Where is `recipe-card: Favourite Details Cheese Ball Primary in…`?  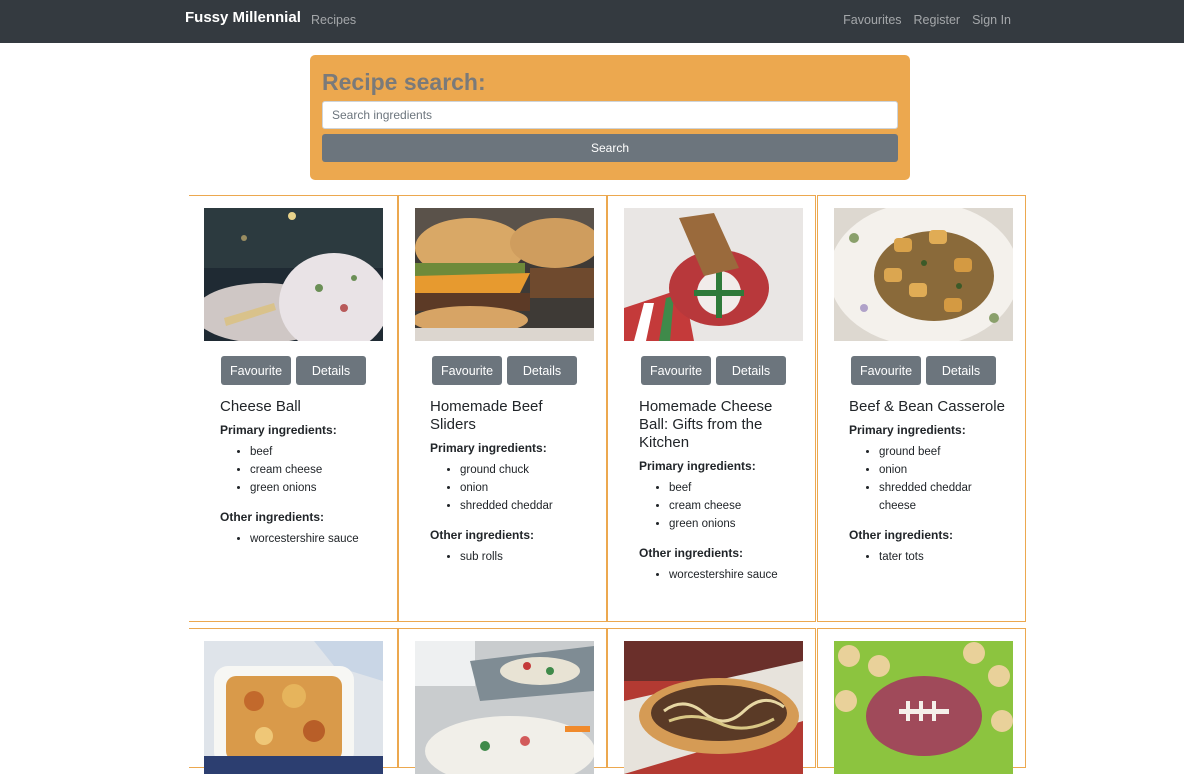
recipe-card: Favourite Details Cheese Ball Primary in… is located at coordinates (293, 408).